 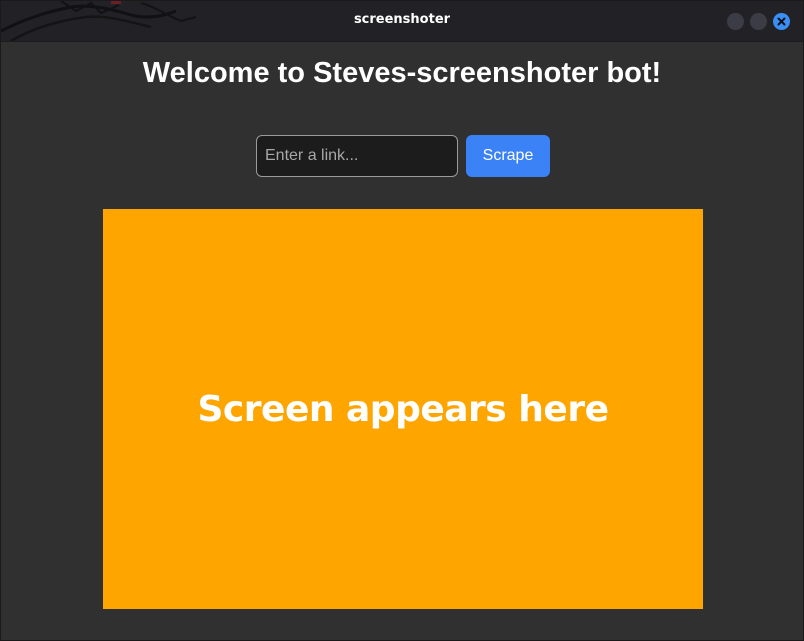 I want to click on link-input, so click(x=357, y=156).